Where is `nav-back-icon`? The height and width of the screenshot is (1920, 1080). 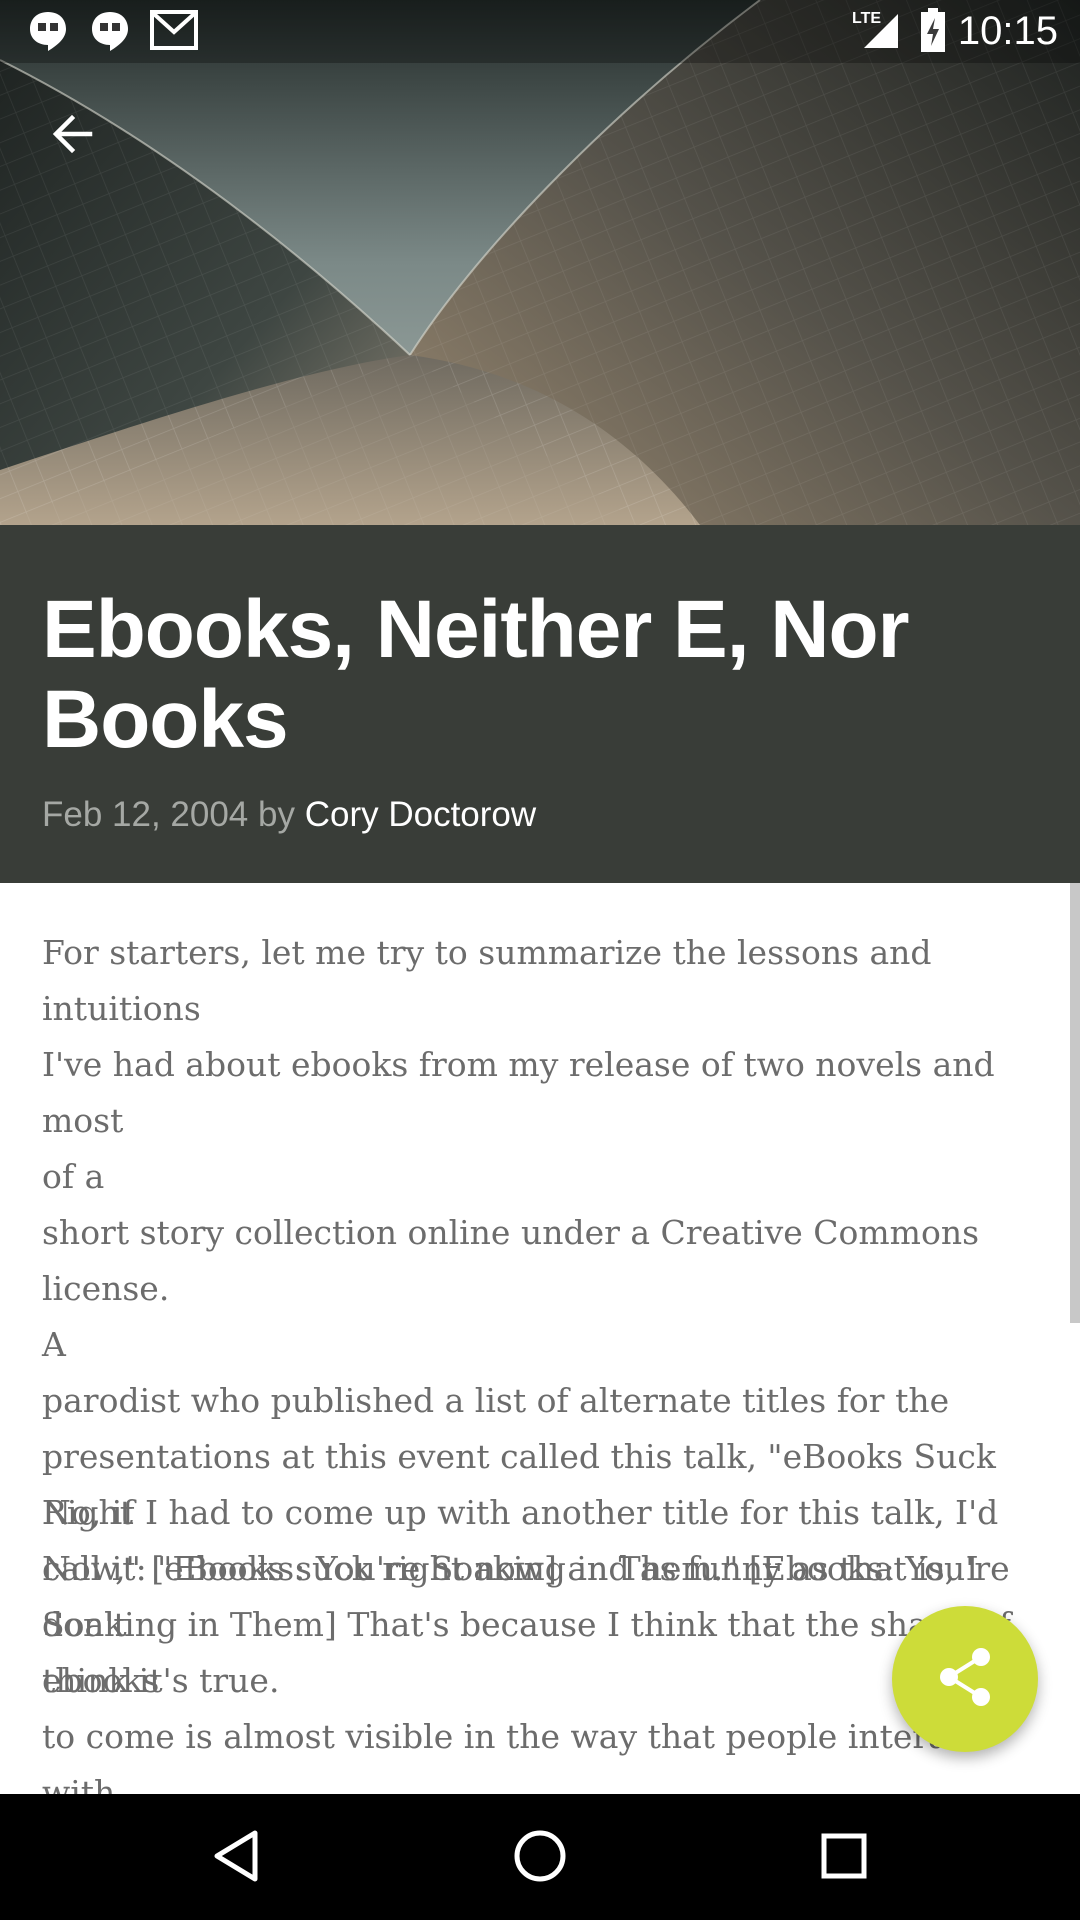 nav-back-icon is located at coordinates (236, 1858).